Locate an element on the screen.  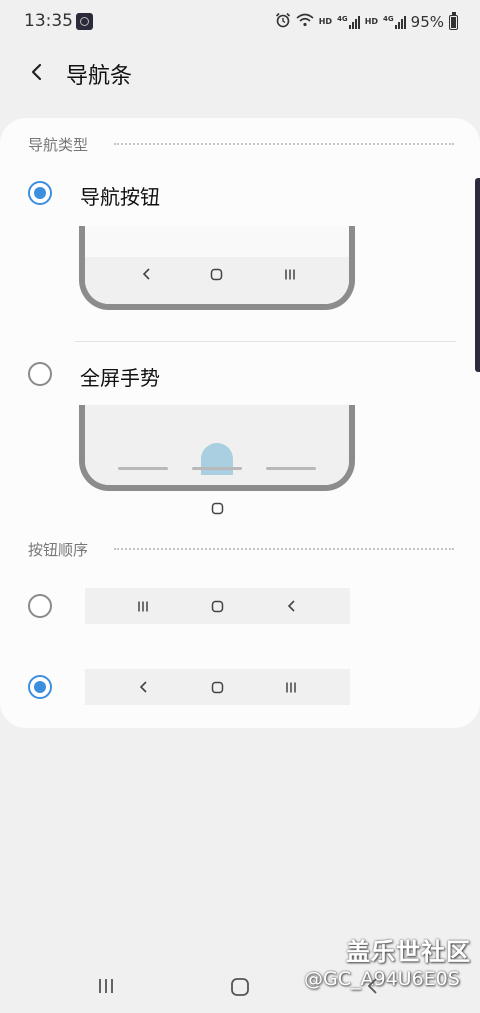
status-time: 13:35 is located at coordinates (48, 21).